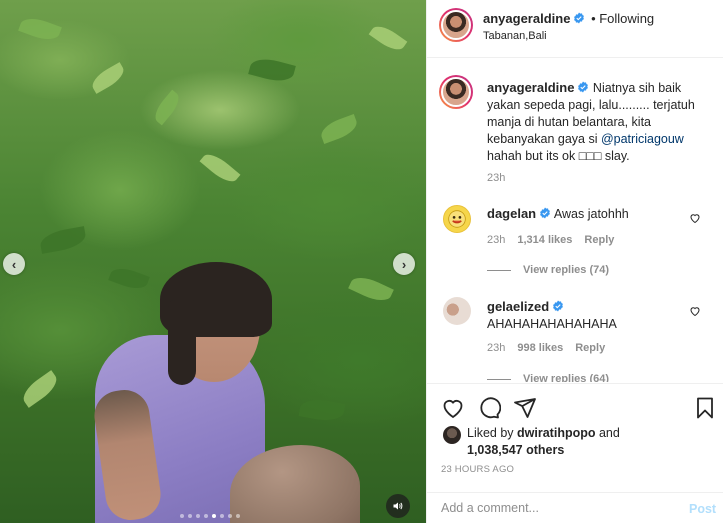  I want to click on post-timestamp: 23 HOURS AGO, so click(477, 469).